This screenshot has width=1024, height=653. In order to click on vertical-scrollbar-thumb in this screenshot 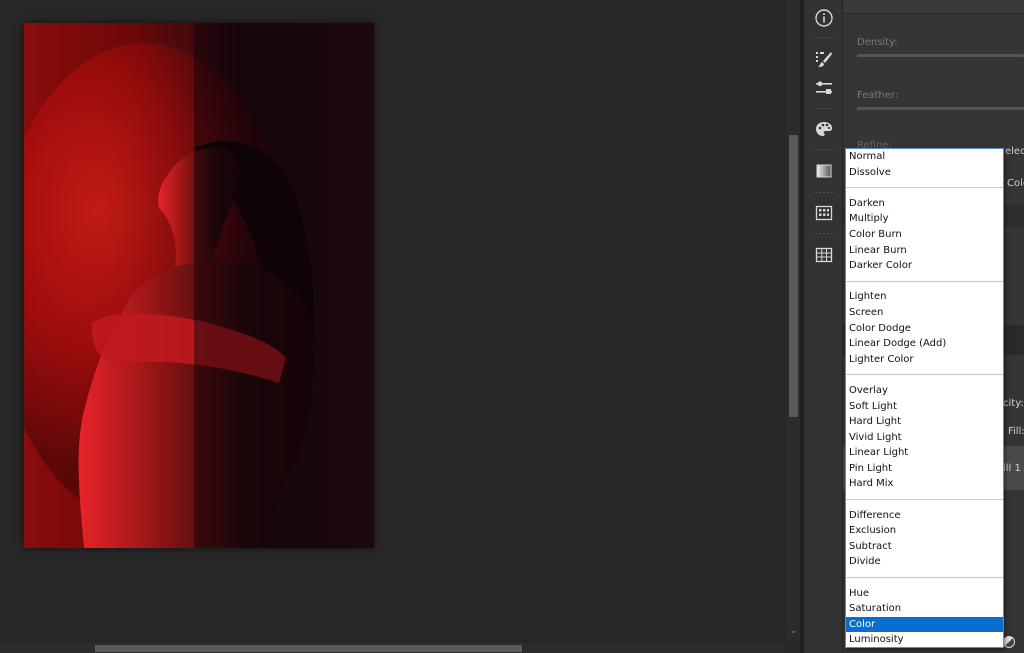, I will do `click(793, 276)`.